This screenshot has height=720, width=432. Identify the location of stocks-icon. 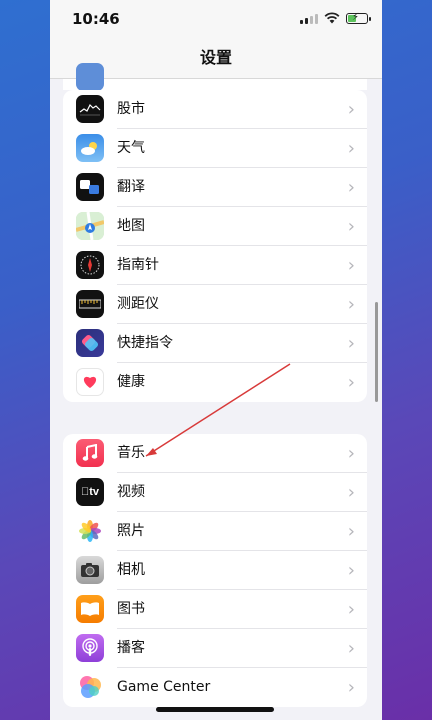
(90, 109).